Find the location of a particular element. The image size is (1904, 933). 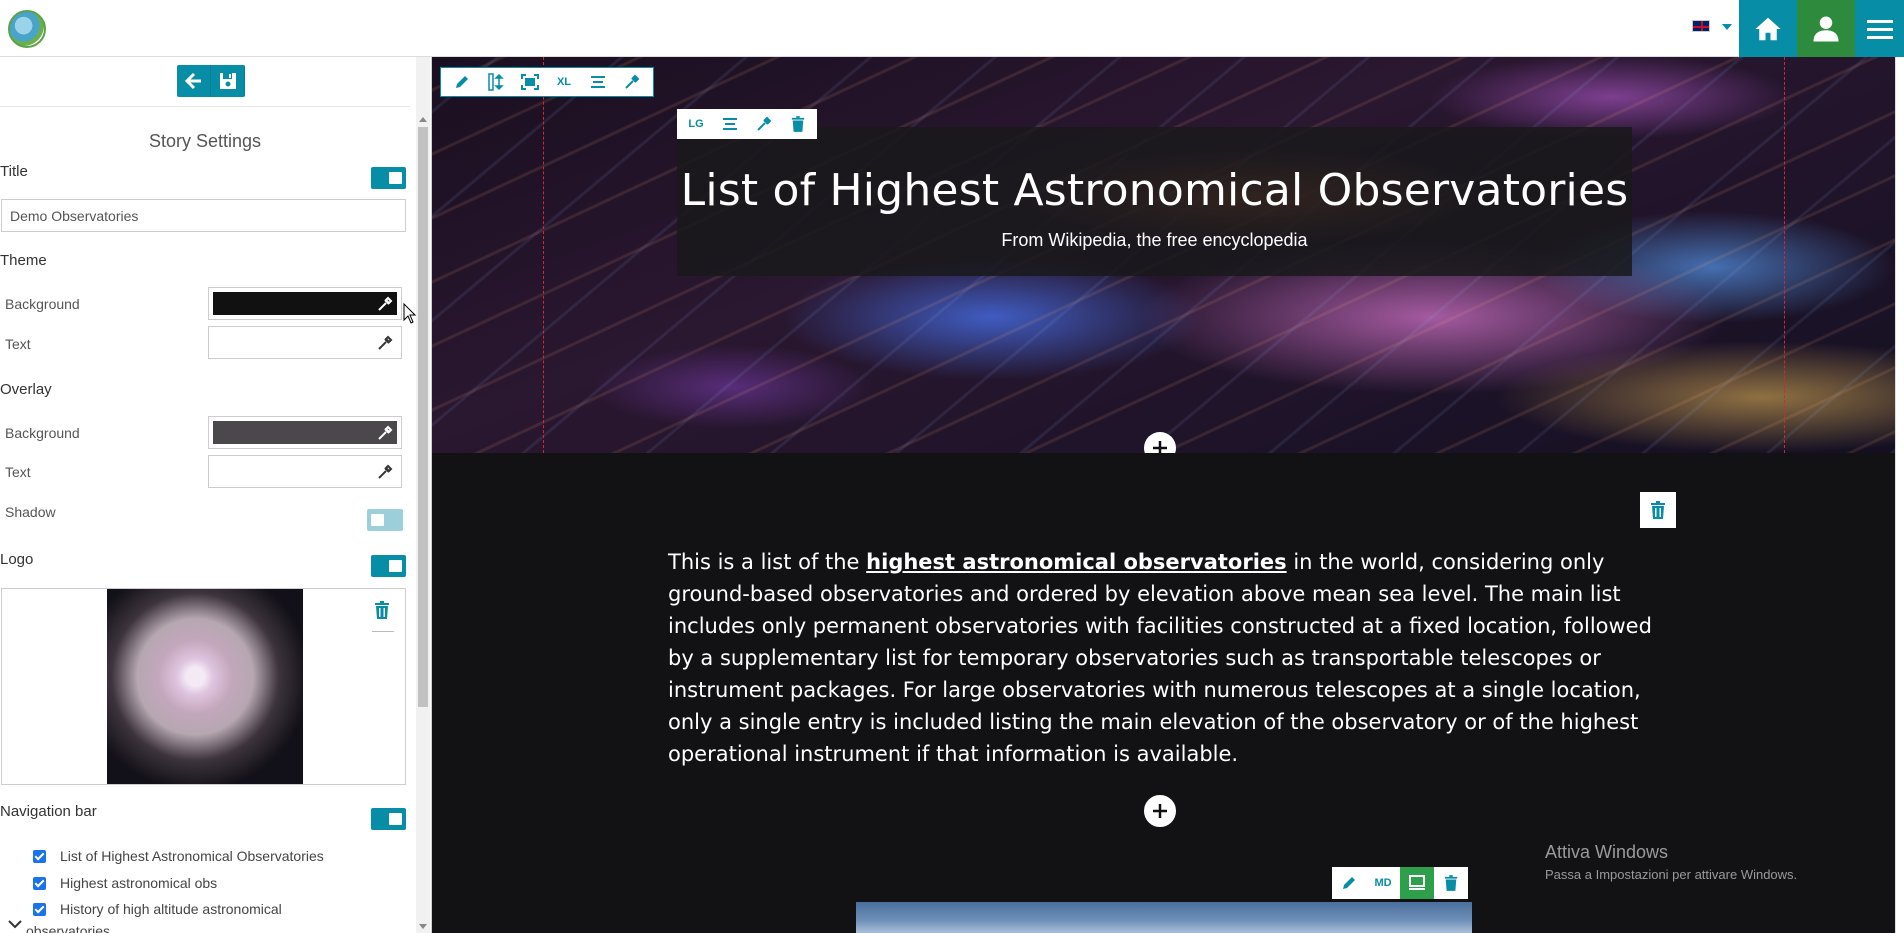

arrow-left-icon is located at coordinates (192, 81).